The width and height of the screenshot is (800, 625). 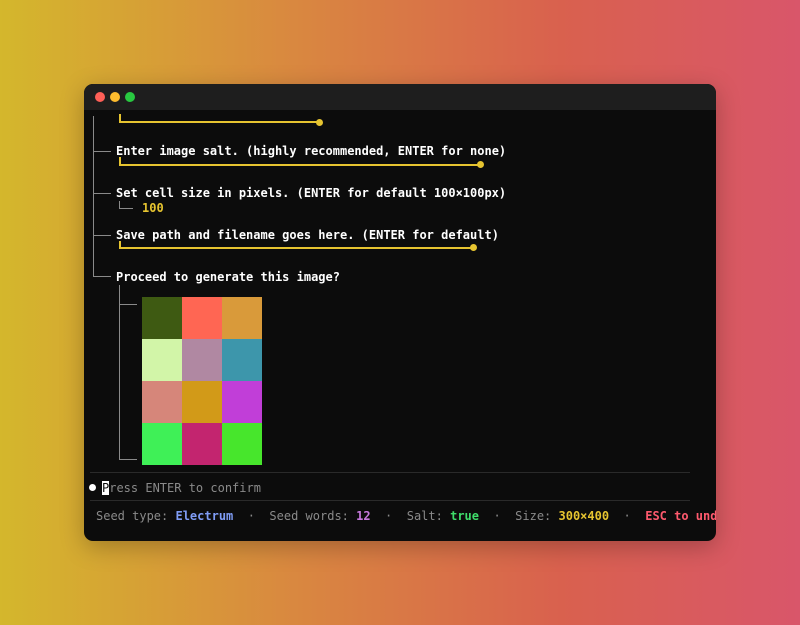 I want to click on title-bar, so click(x=400, y=97).